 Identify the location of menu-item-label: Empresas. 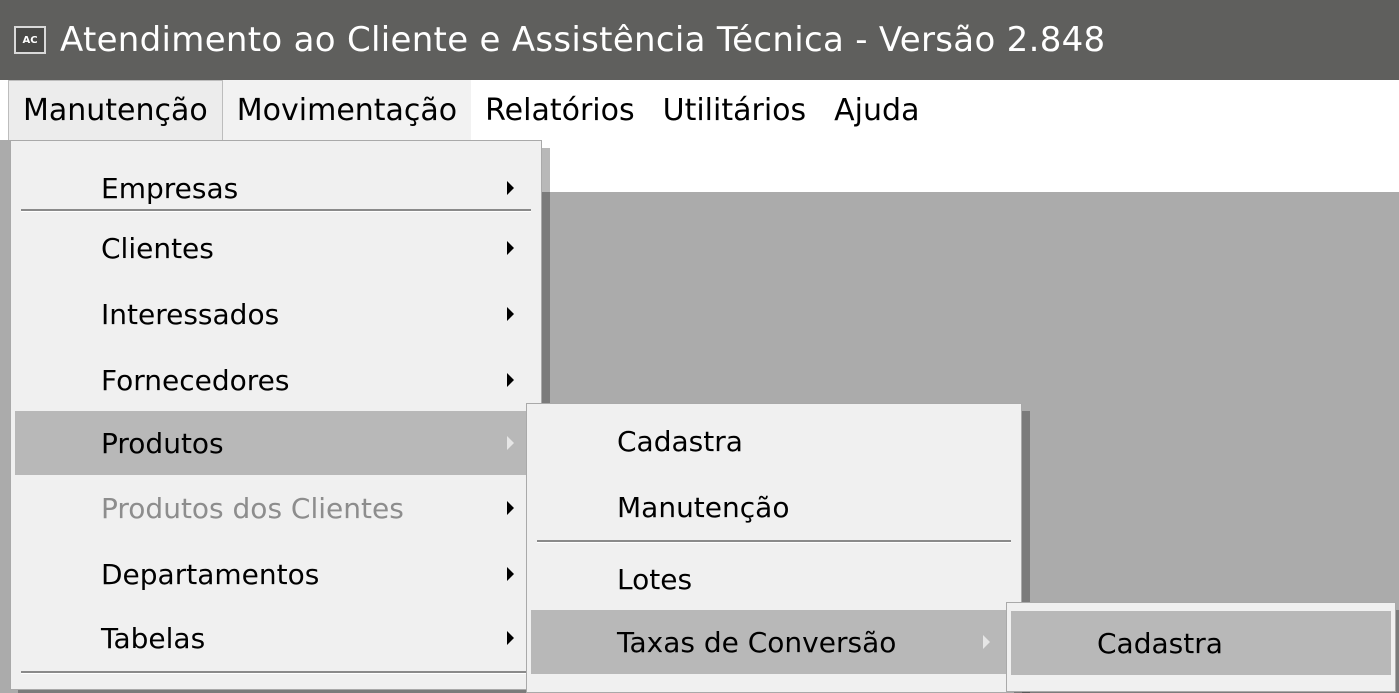
(170, 188).